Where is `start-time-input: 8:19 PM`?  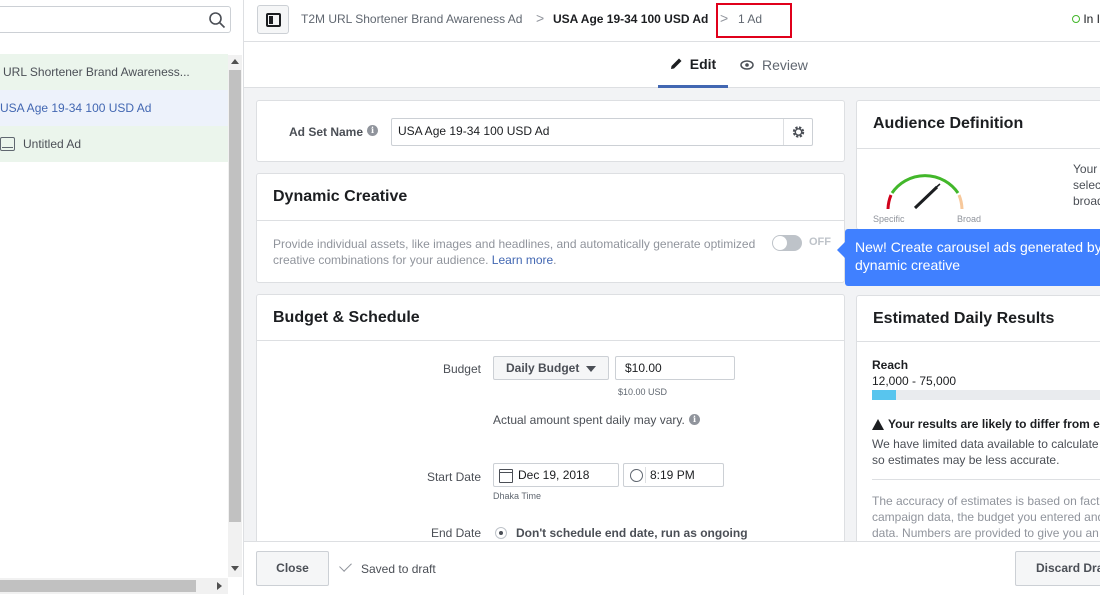
start-time-input: 8:19 PM is located at coordinates (673, 475).